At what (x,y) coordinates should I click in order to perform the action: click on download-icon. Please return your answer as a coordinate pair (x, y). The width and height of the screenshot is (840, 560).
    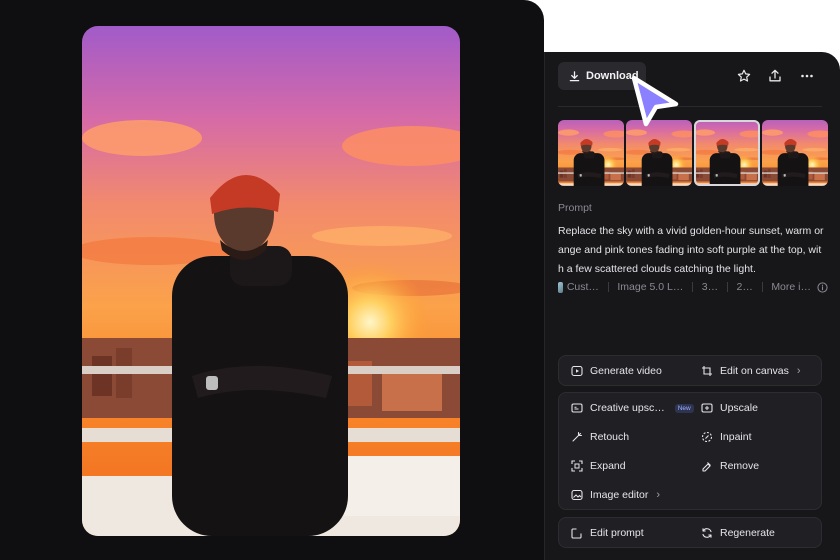
    Looking at the image, I should click on (574, 76).